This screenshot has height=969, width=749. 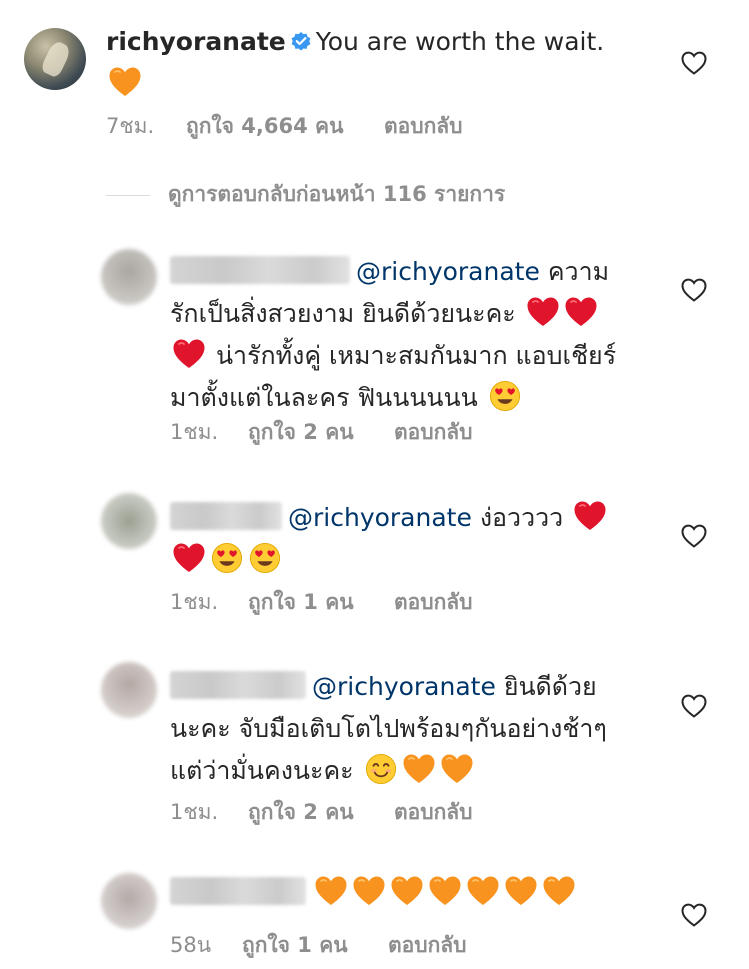 I want to click on reply-body: ความ, so click(x=578, y=271).